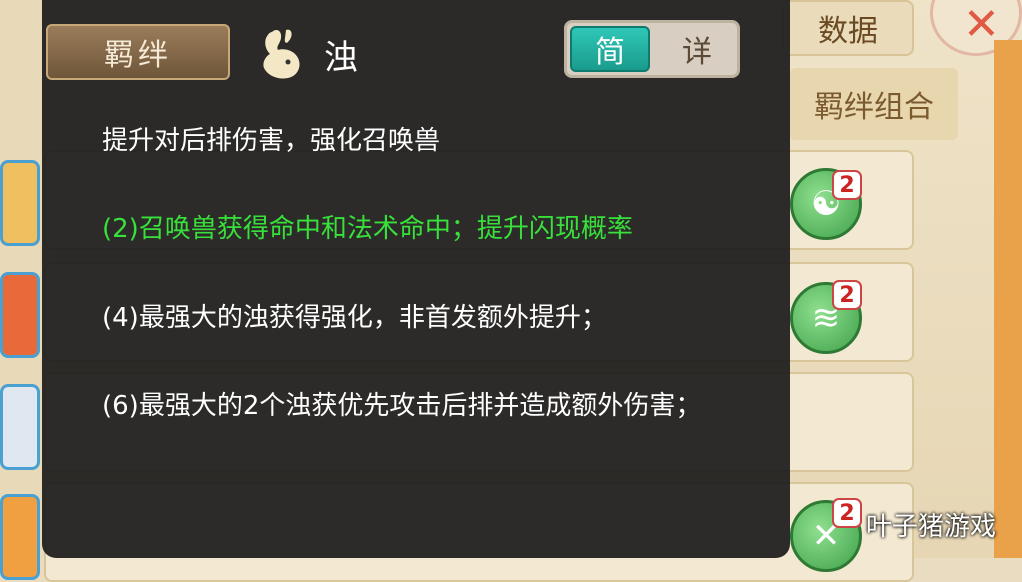  What do you see at coordinates (138, 52) in the screenshot?
I see `bond-tag: 羁绊` at bounding box center [138, 52].